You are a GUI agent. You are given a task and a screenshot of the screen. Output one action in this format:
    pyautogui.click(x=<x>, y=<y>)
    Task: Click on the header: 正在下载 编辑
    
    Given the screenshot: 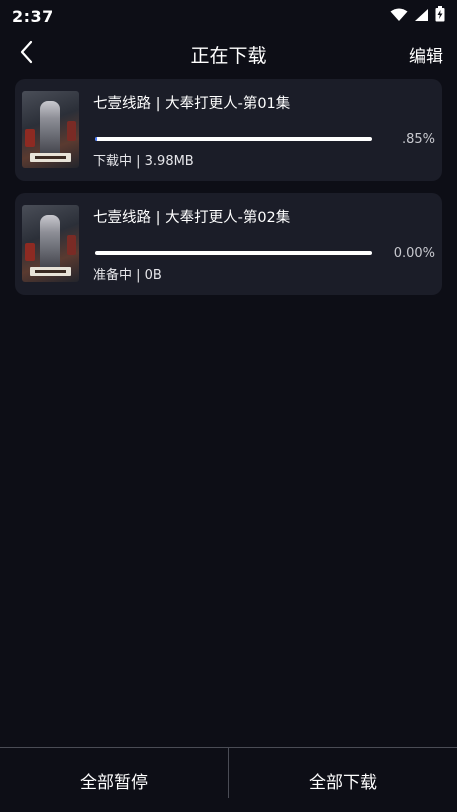 What is the action you would take?
    pyautogui.click(x=228, y=54)
    